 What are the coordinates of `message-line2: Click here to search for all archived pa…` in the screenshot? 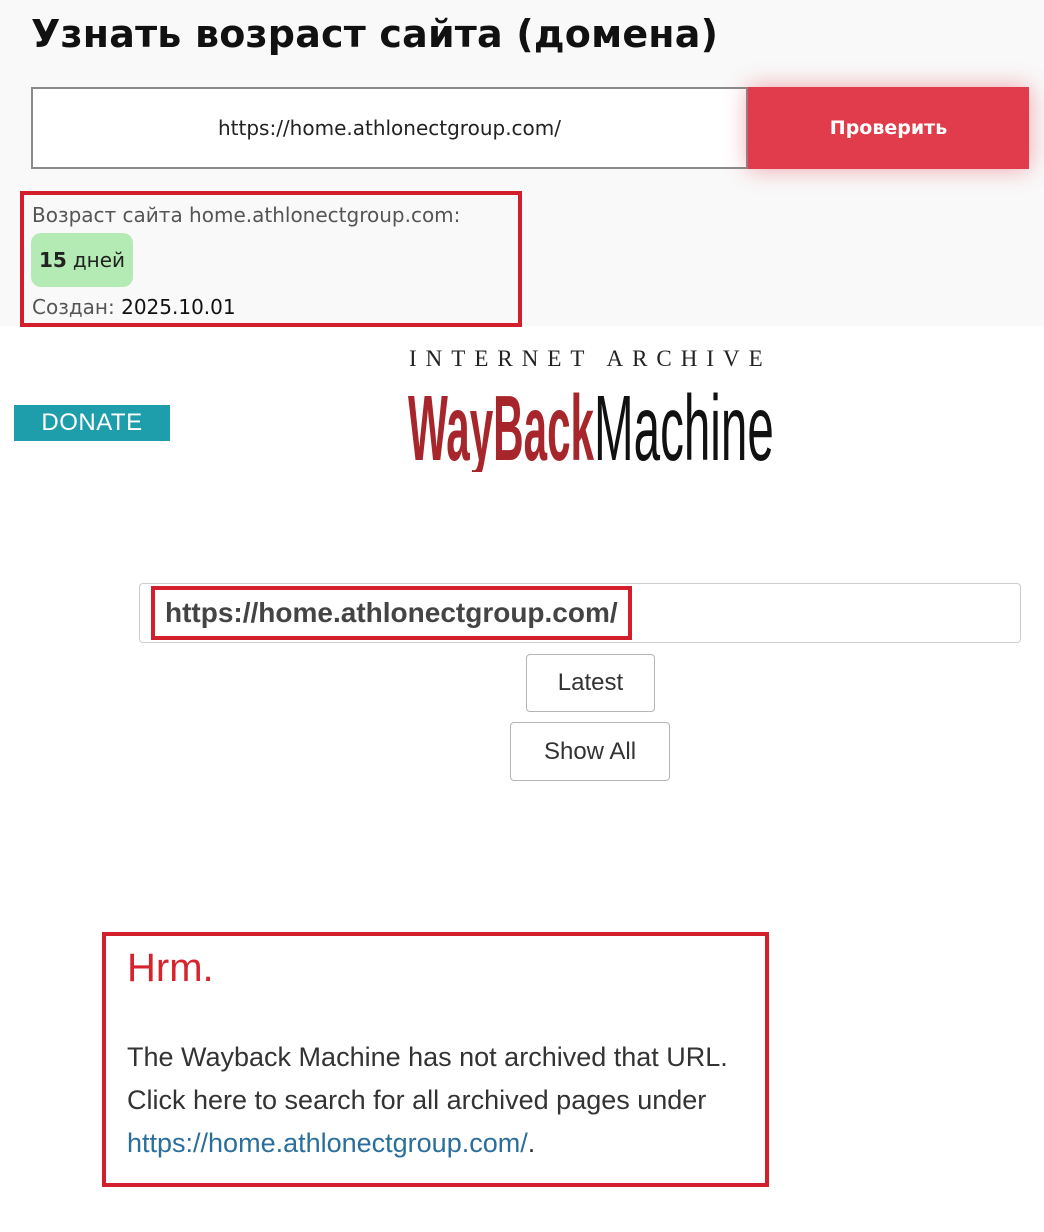 It's located at (417, 1100).